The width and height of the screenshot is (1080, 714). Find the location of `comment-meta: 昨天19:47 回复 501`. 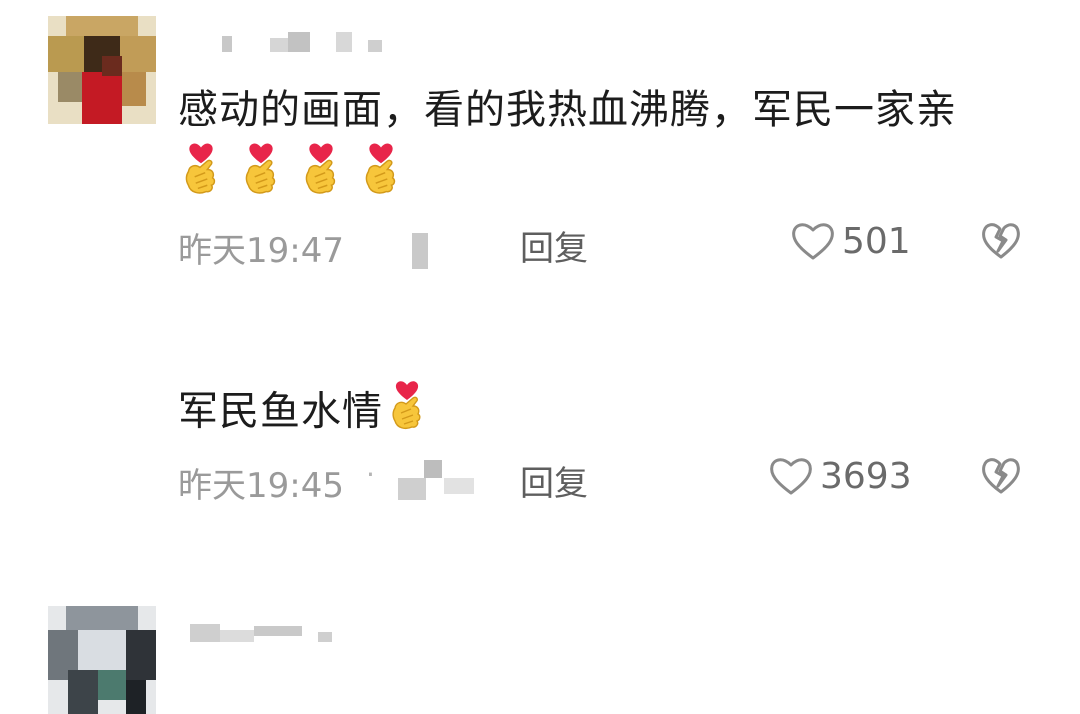

comment-meta: 昨天19:47 回复 501 is located at coordinates (540, 243).